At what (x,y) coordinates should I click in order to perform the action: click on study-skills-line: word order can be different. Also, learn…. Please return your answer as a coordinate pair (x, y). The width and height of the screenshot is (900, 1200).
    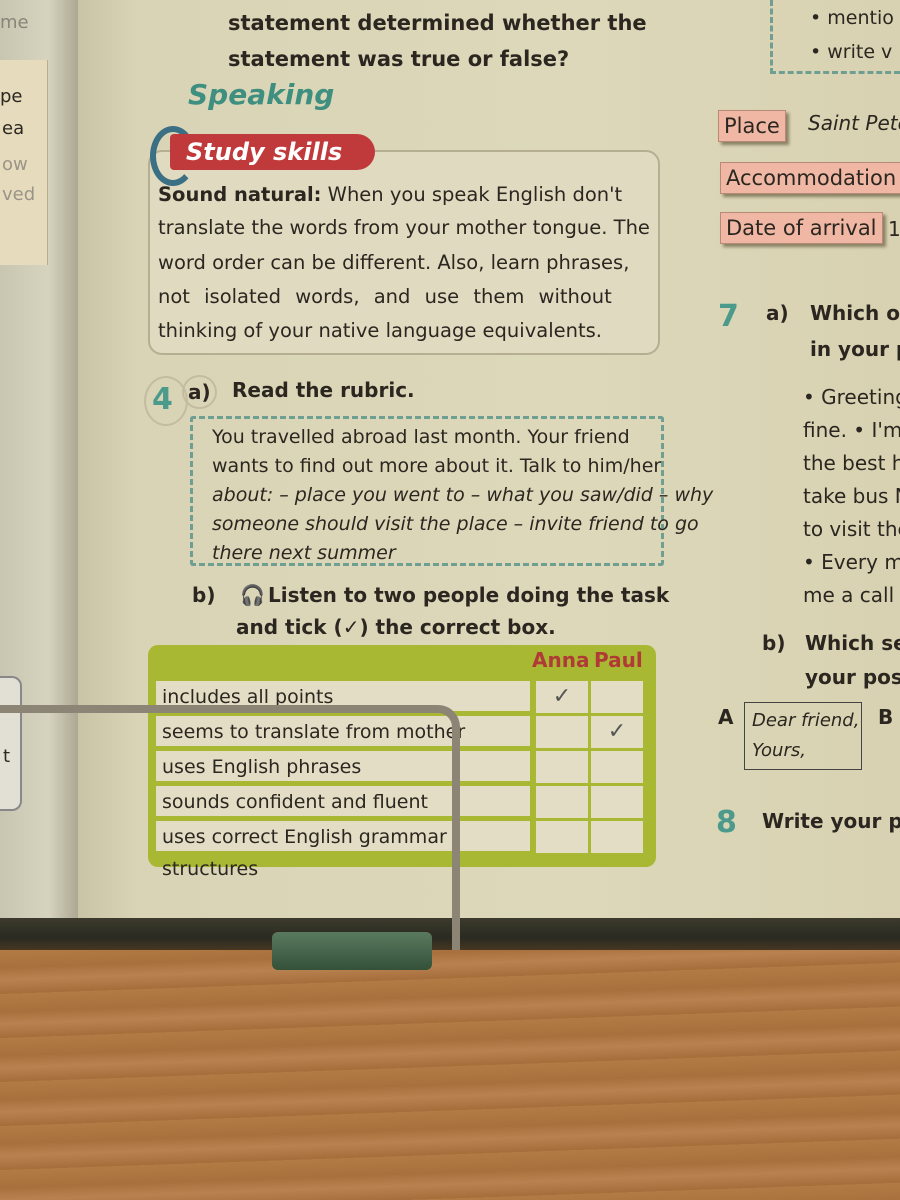
    Looking at the image, I should click on (394, 262).